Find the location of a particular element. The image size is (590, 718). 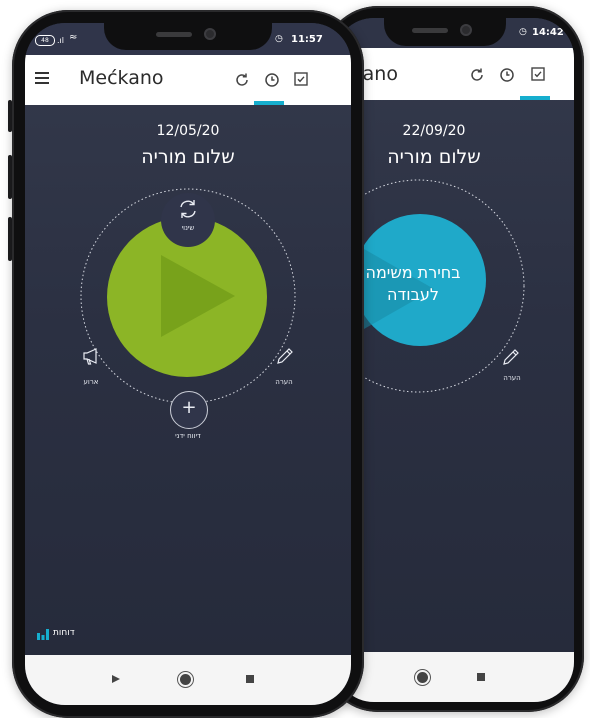

status-time: 11:57 is located at coordinates (307, 39).